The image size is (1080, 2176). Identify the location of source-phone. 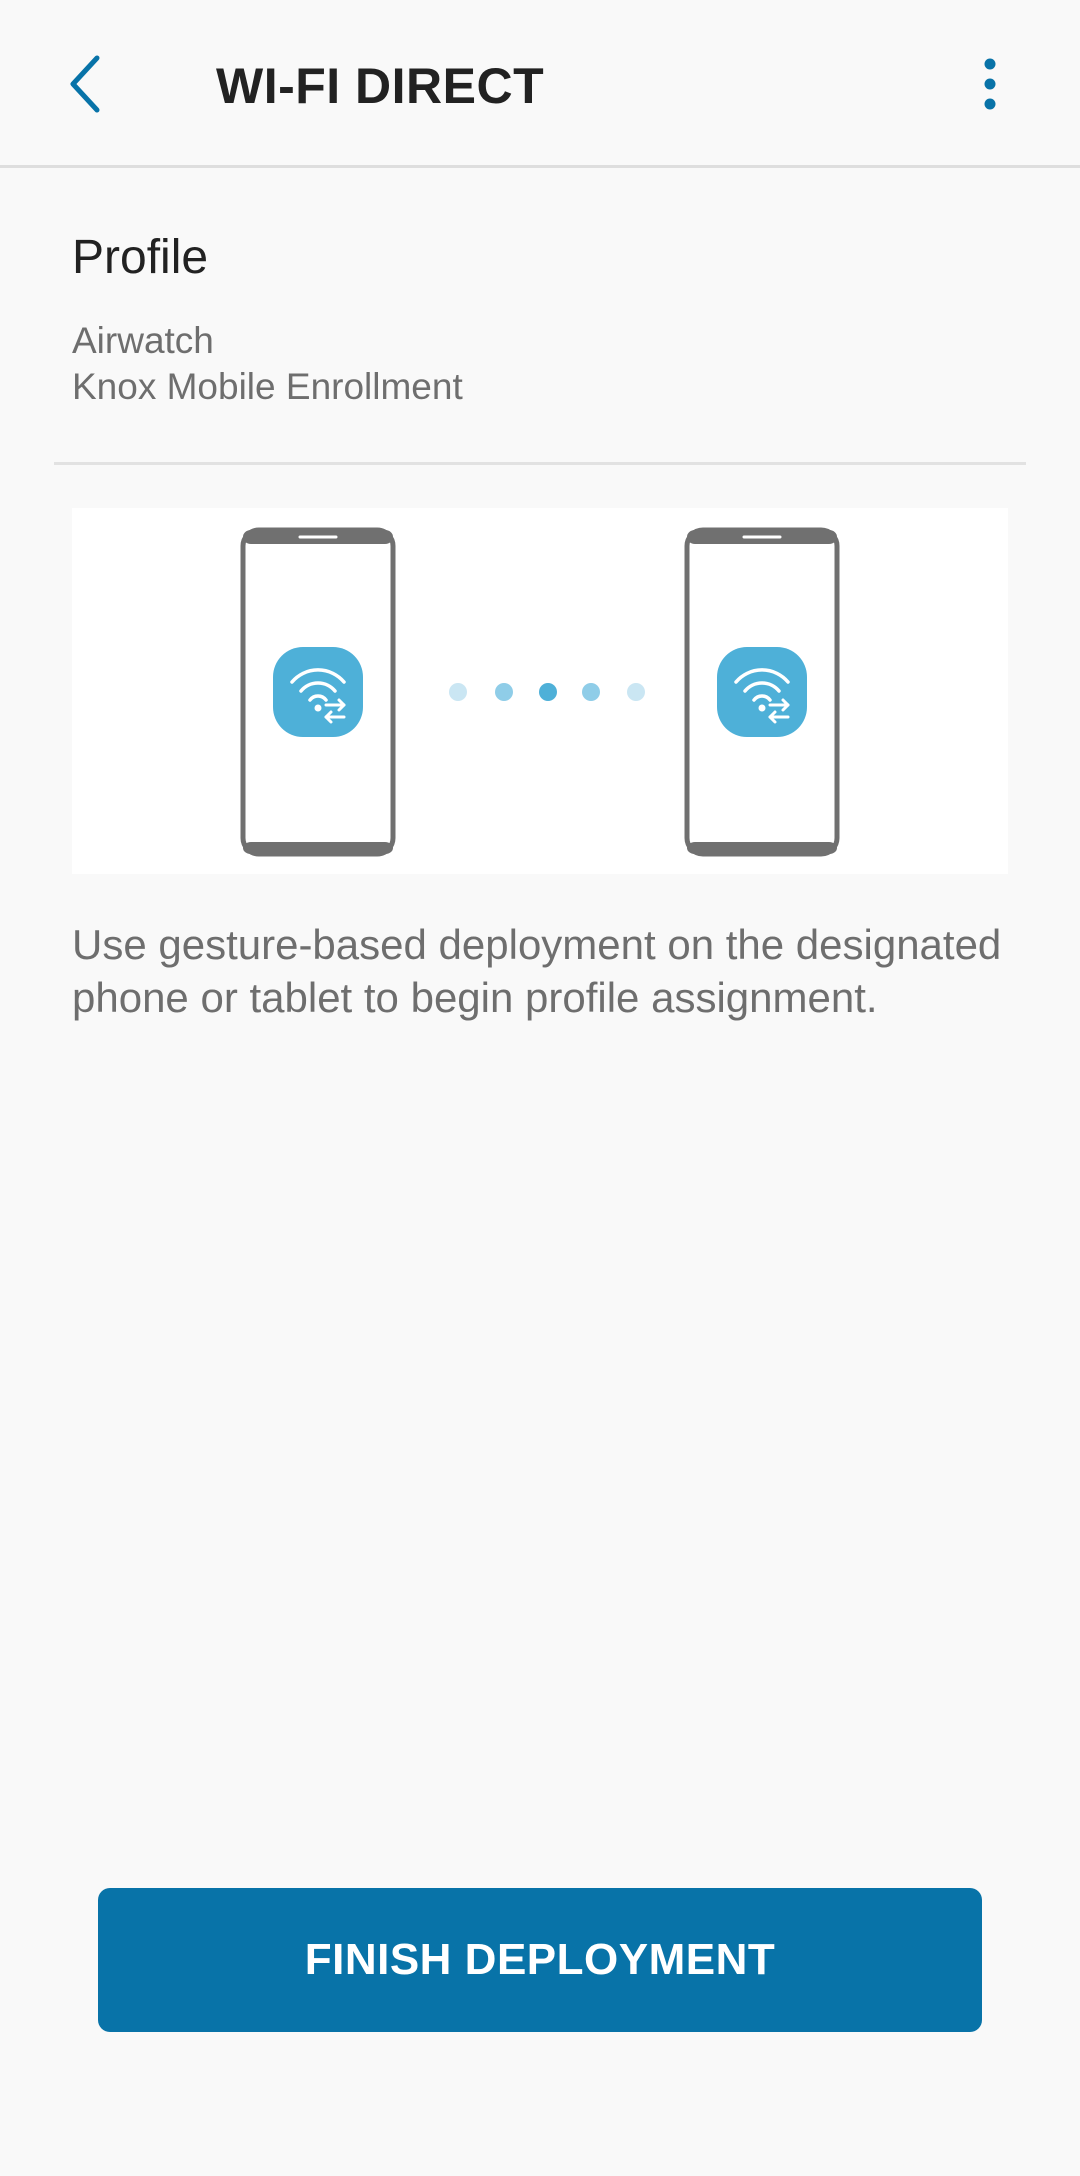
(318, 692).